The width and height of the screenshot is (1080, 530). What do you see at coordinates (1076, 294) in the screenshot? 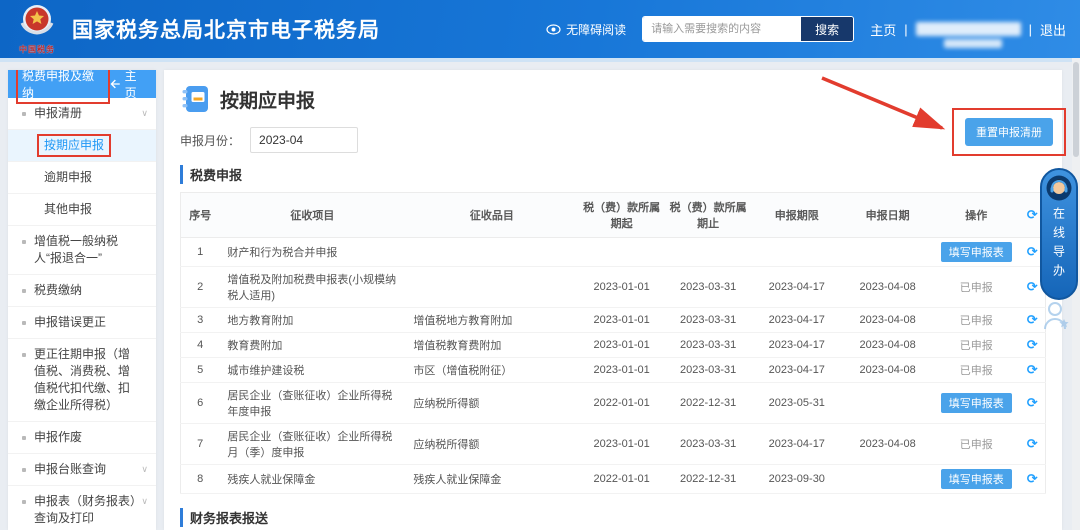
I see `scrollbar` at bounding box center [1076, 294].